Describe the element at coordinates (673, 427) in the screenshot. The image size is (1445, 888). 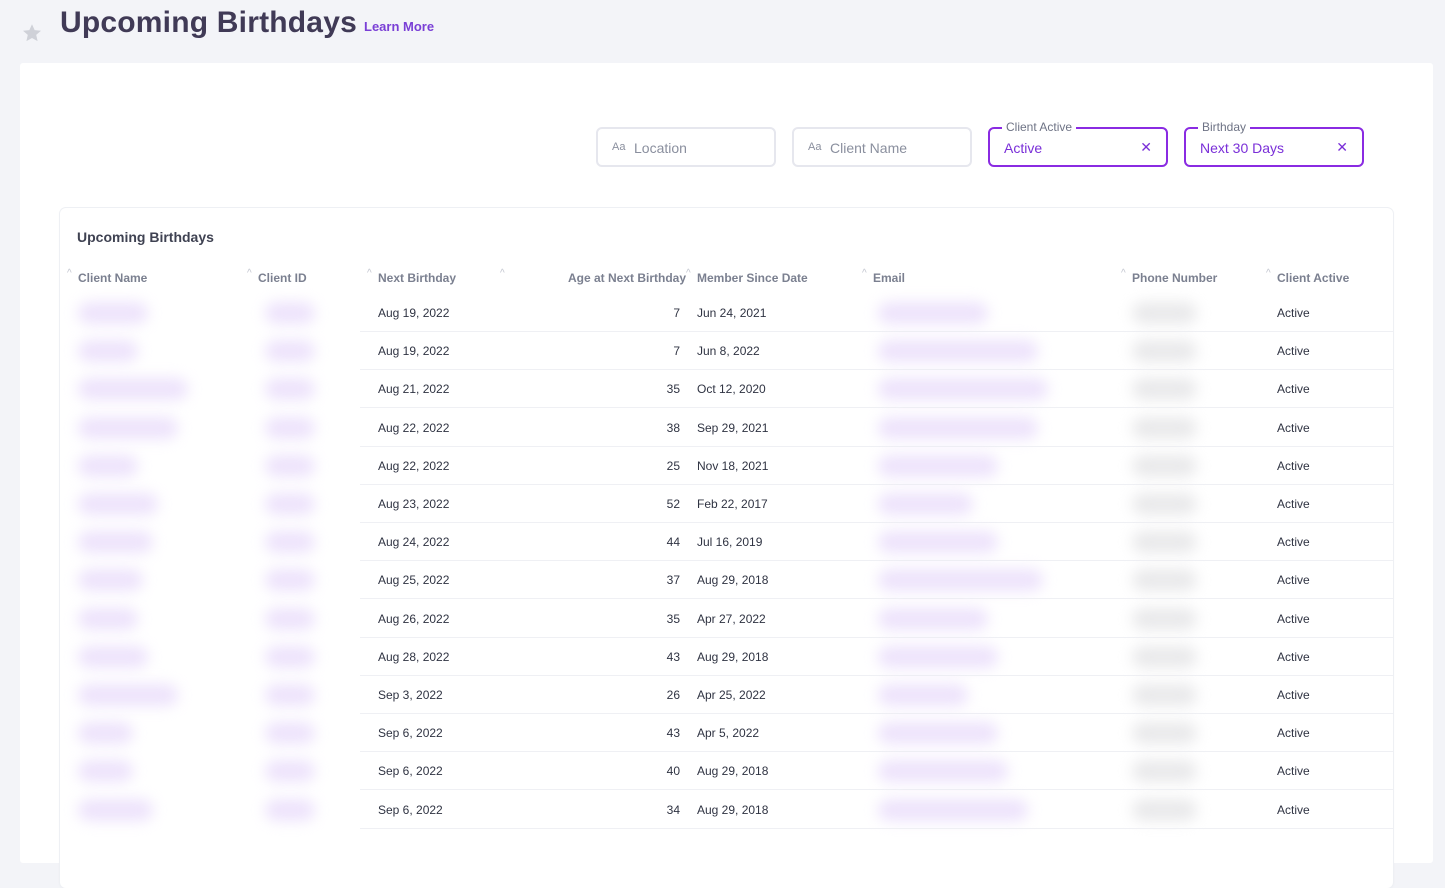
I see `age-cell: 38` at that location.